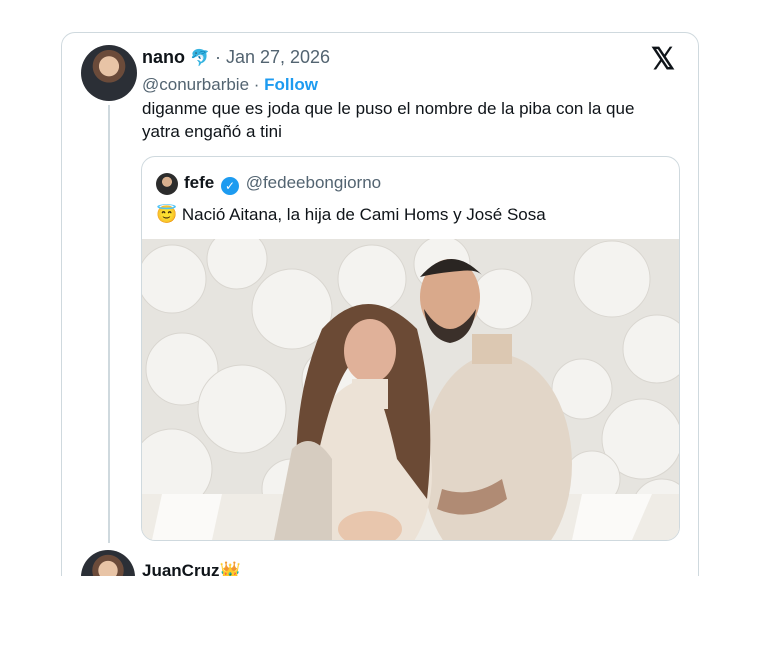 The image size is (760, 653). What do you see at coordinates (229, 186) in the screenshot?
I see `verified-badge-icon: ✓` at bounding box center [229, 186].